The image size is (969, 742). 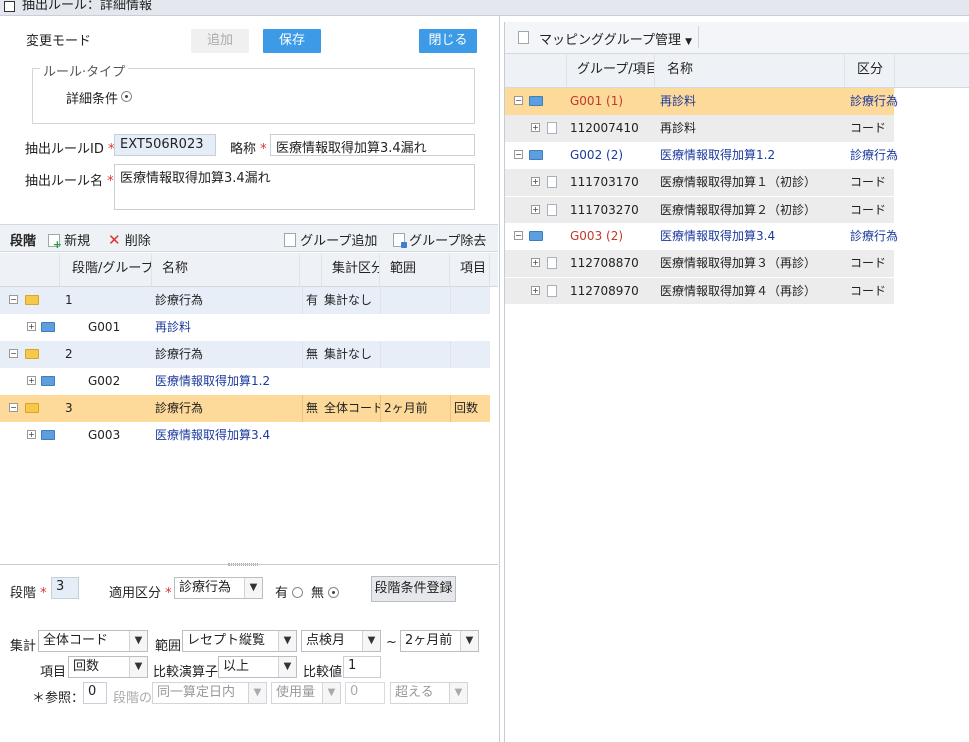 What do you see at coordinates (439, 641) in the screenshot?
I see `range-to-select: 2ヶ月前 ▼` at bounding box center [439, 641].